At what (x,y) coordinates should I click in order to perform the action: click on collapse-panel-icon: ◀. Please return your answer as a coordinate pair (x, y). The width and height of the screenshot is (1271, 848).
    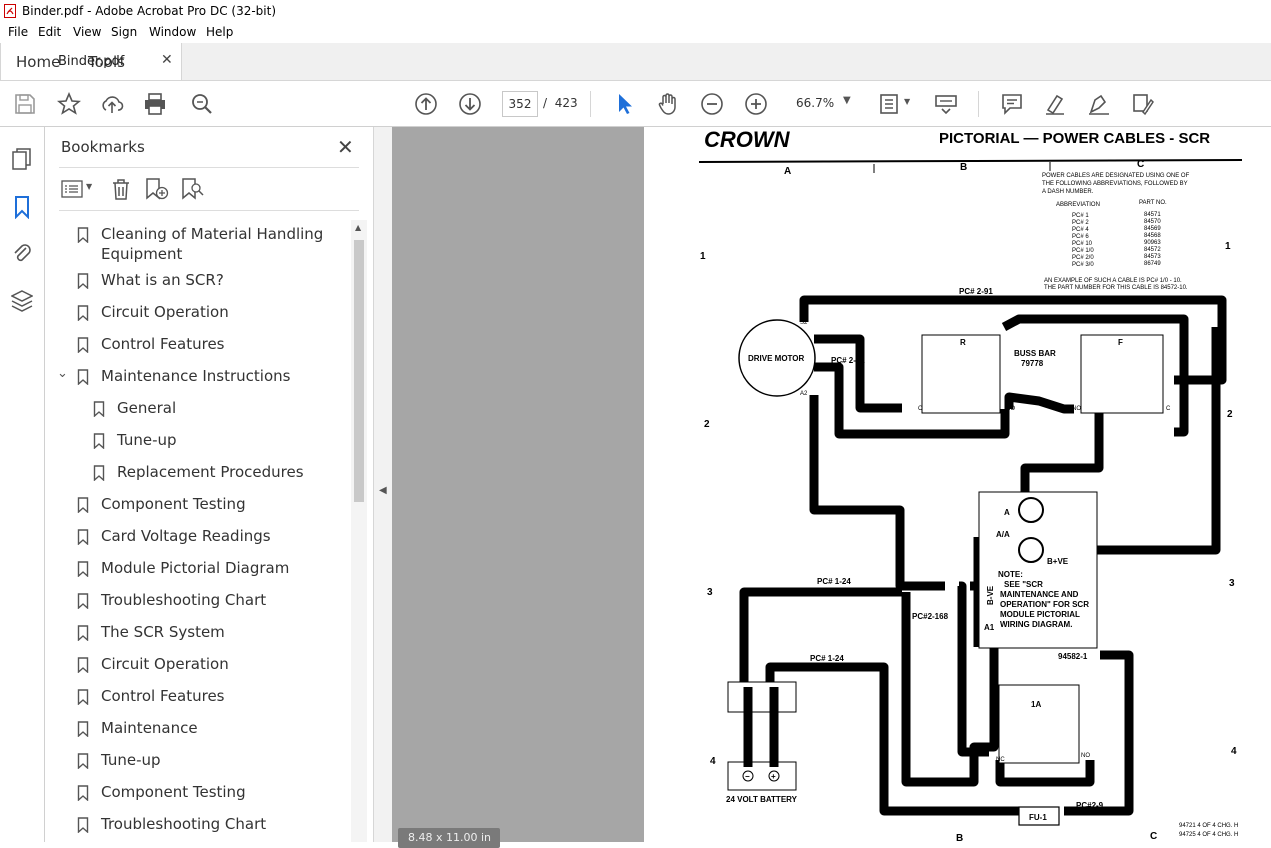
    Looking at the image, I should click on (383, 490).